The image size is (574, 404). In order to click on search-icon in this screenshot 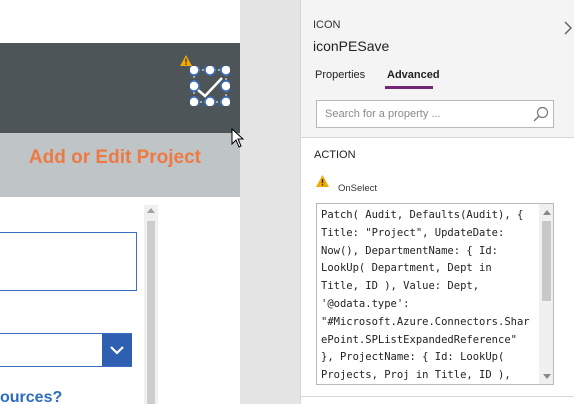, I will do `click(541, 114)`.